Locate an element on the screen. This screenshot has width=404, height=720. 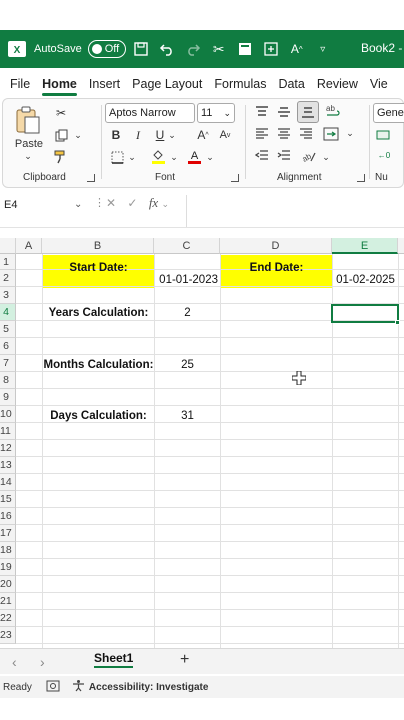
orientation-icon: ab is located at coordinates (309, 156).